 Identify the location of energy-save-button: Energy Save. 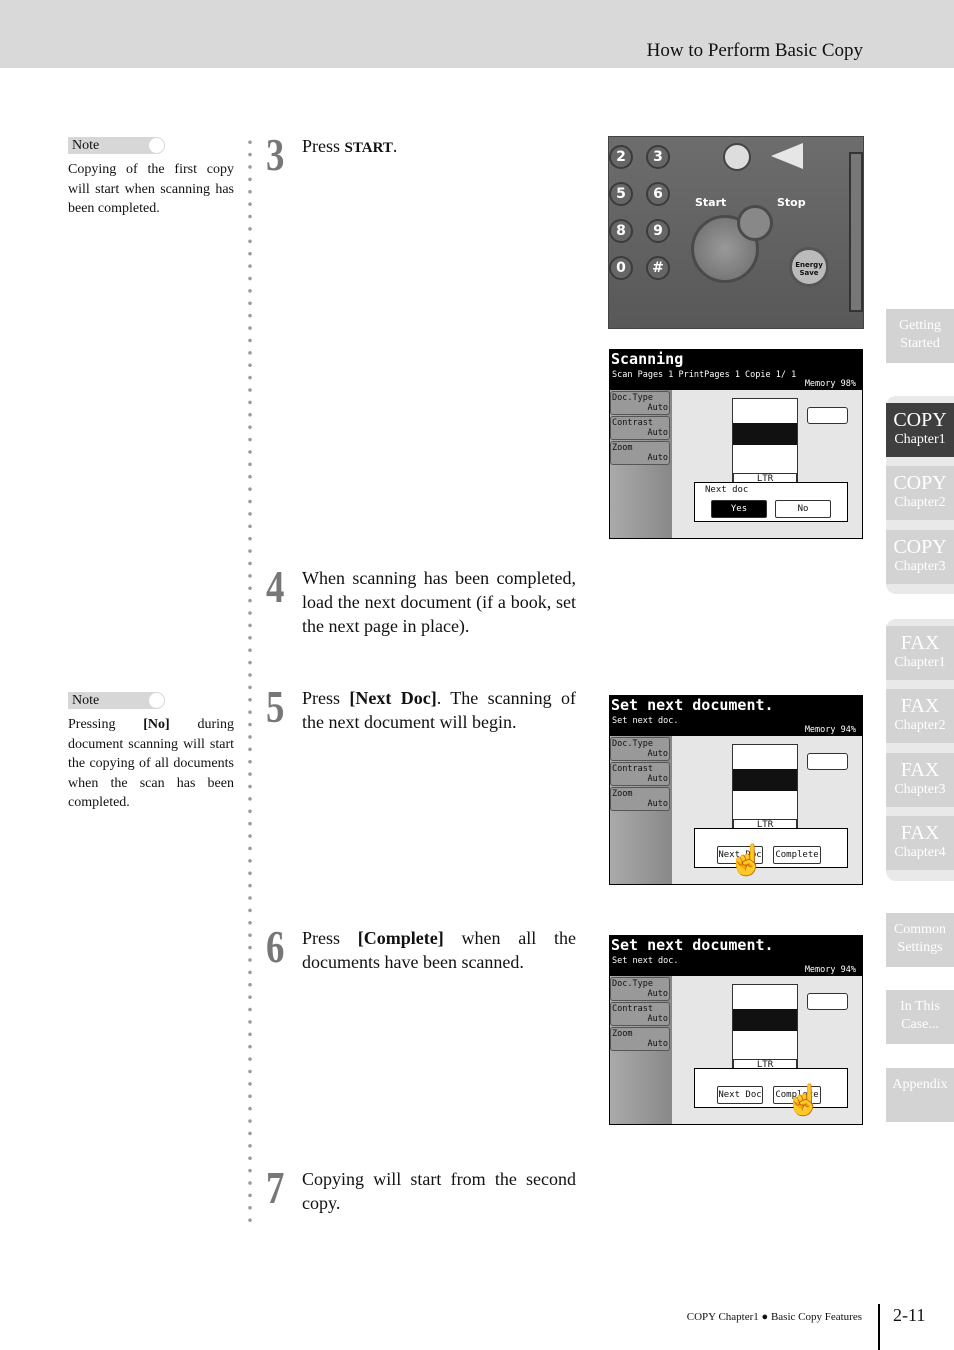
(809, 267).